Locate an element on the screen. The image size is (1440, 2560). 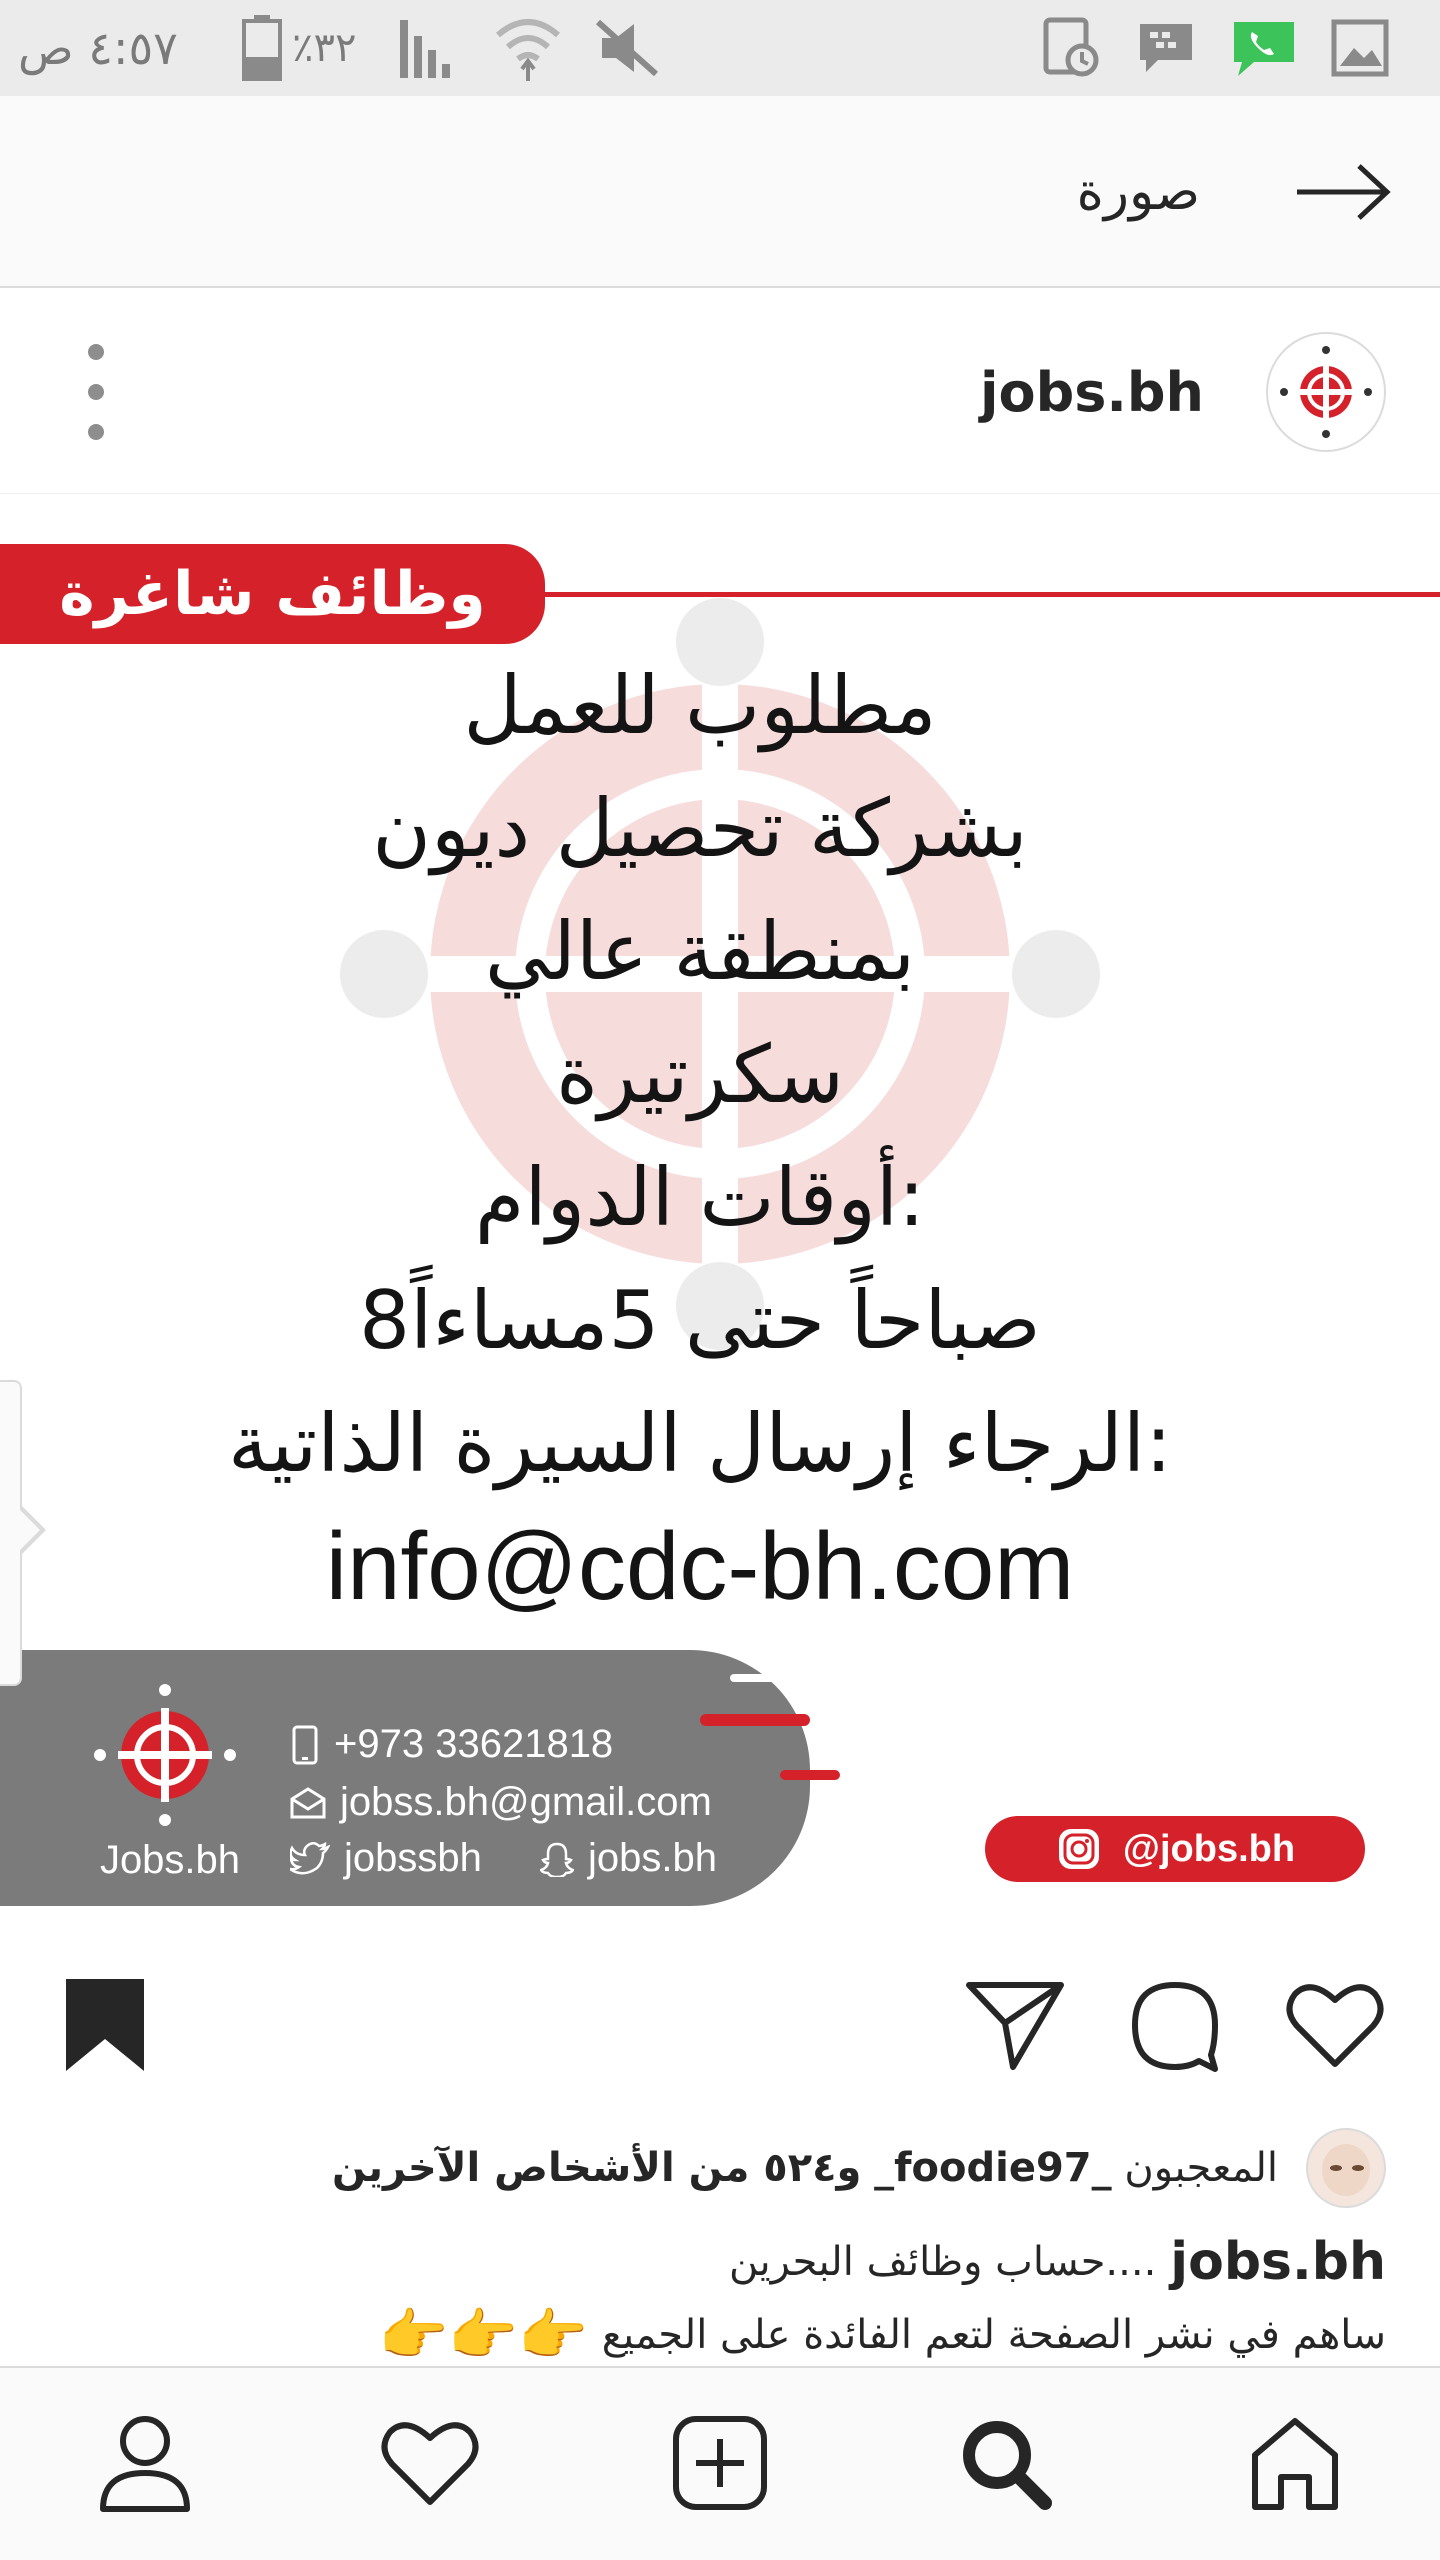
nav-profile is located at coordinates (145, 2463).